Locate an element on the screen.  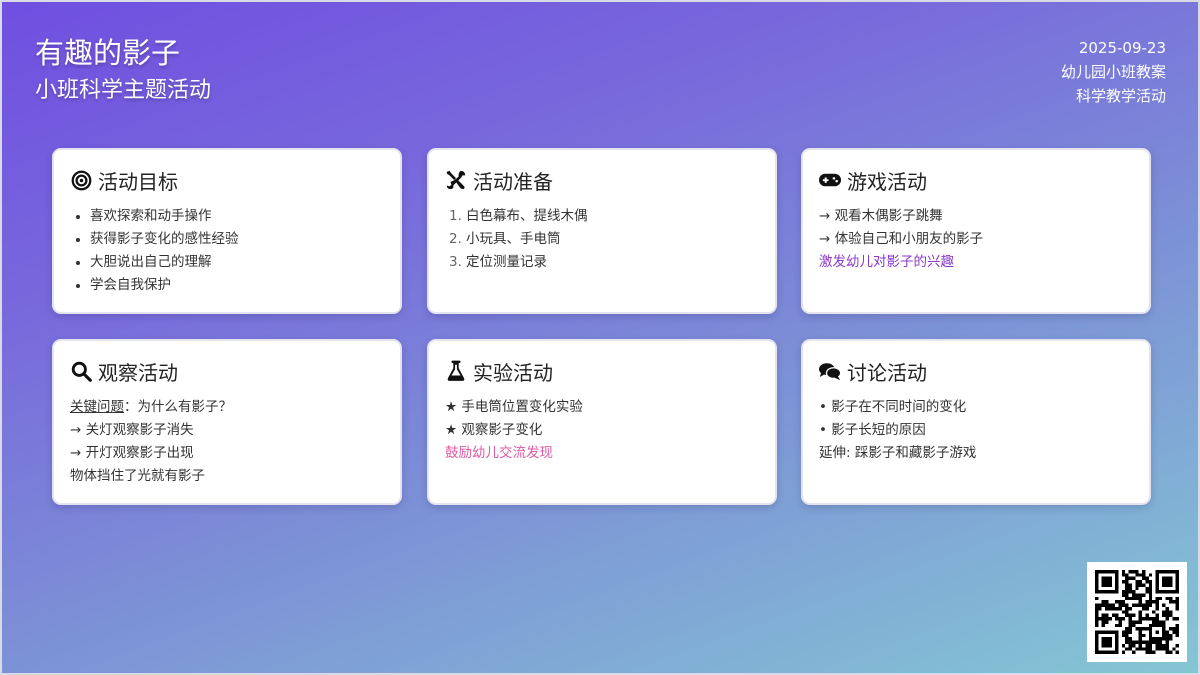
page-subtitle: 小班科学主题活动 is located at coordinates (123, 90).